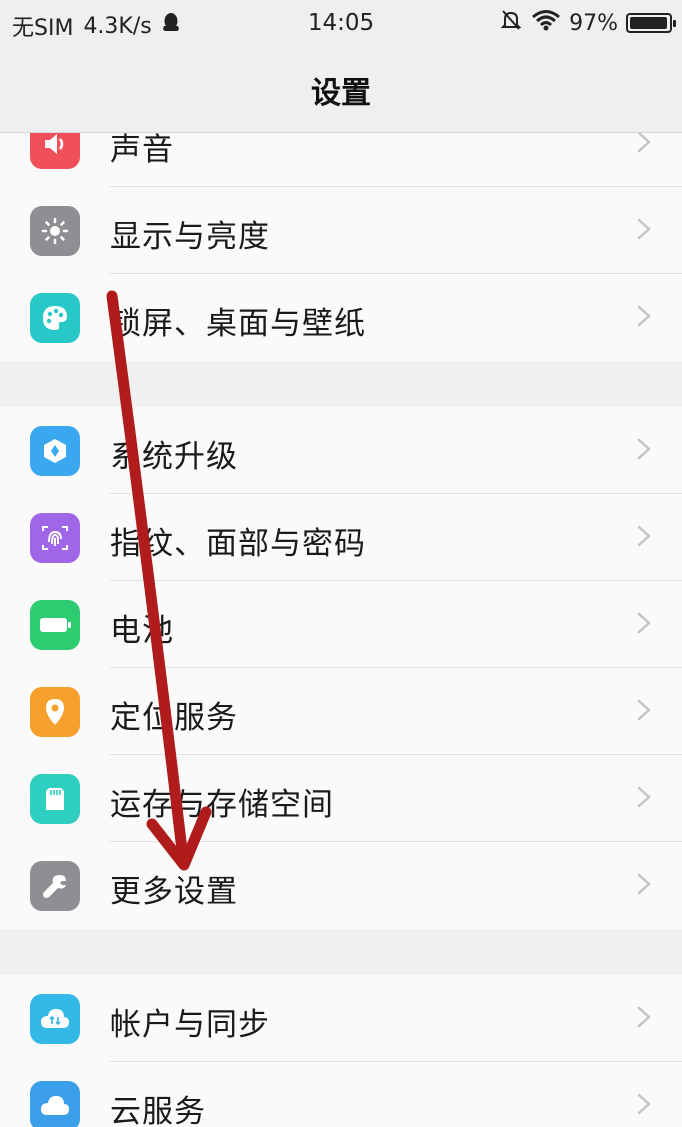 Image resolution: width=682 pixels, height=1127 pixels. I want to click on brightness-icon, so click(55, 231).